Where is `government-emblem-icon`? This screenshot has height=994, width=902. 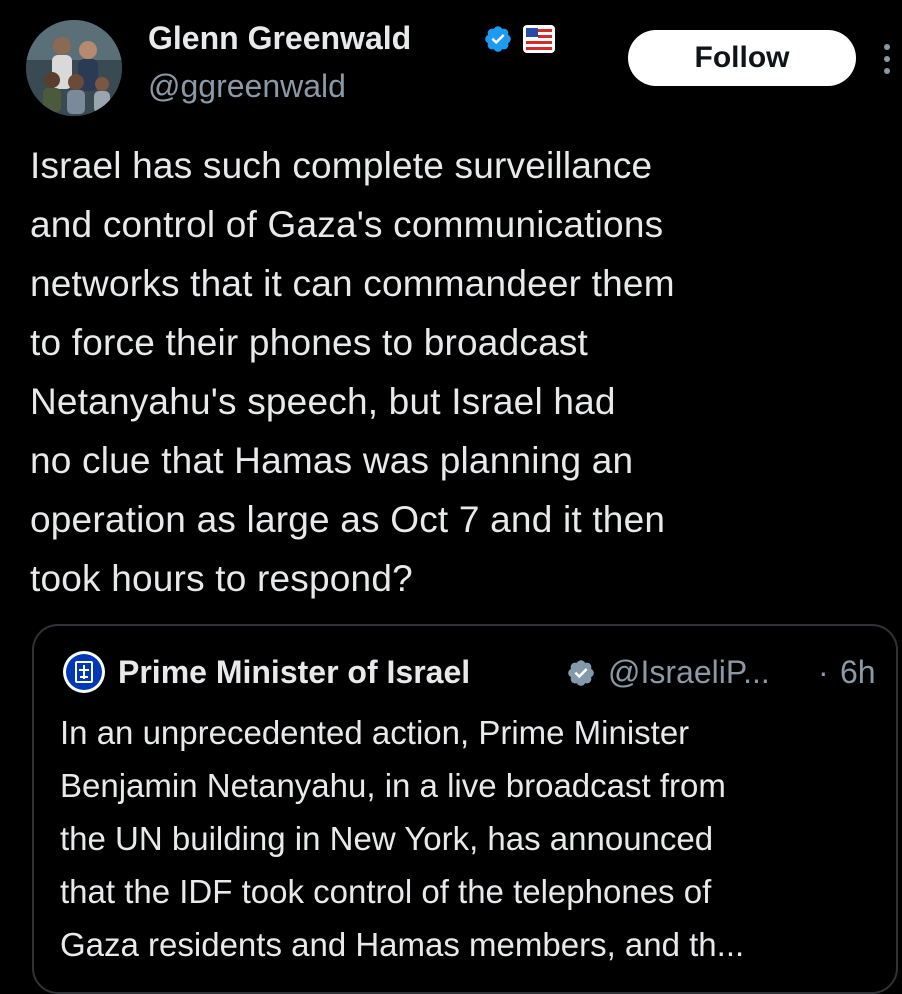
government-emblem-icon is located at coordinates (84, 672).